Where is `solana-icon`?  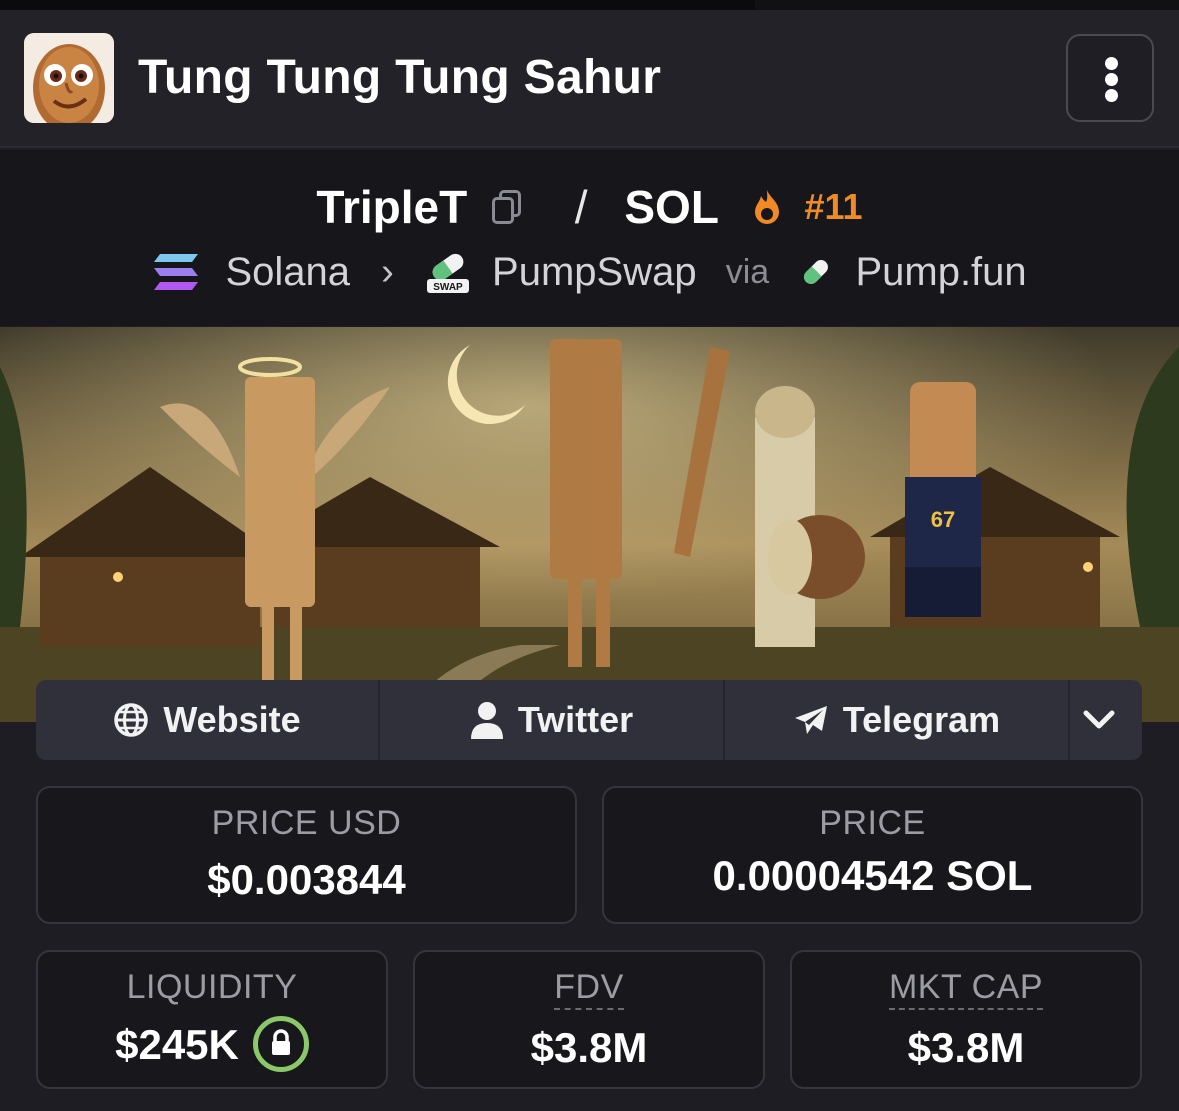 solana-icon is located at coordinates (176, 272).